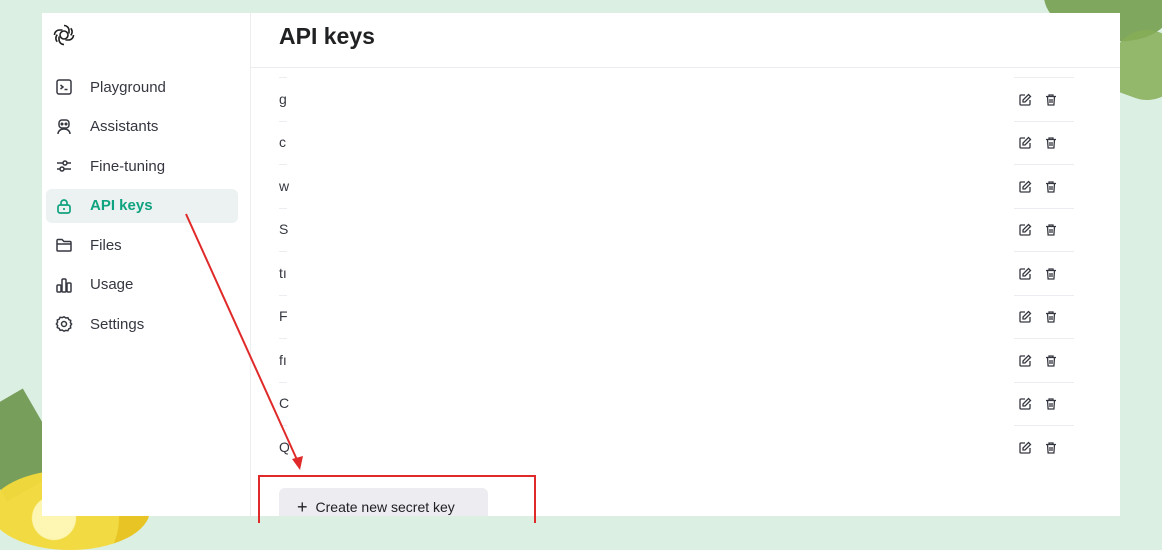  Describe the element at coordinates (283, 316) in the screenshot. I see `key-name: F` at that location.